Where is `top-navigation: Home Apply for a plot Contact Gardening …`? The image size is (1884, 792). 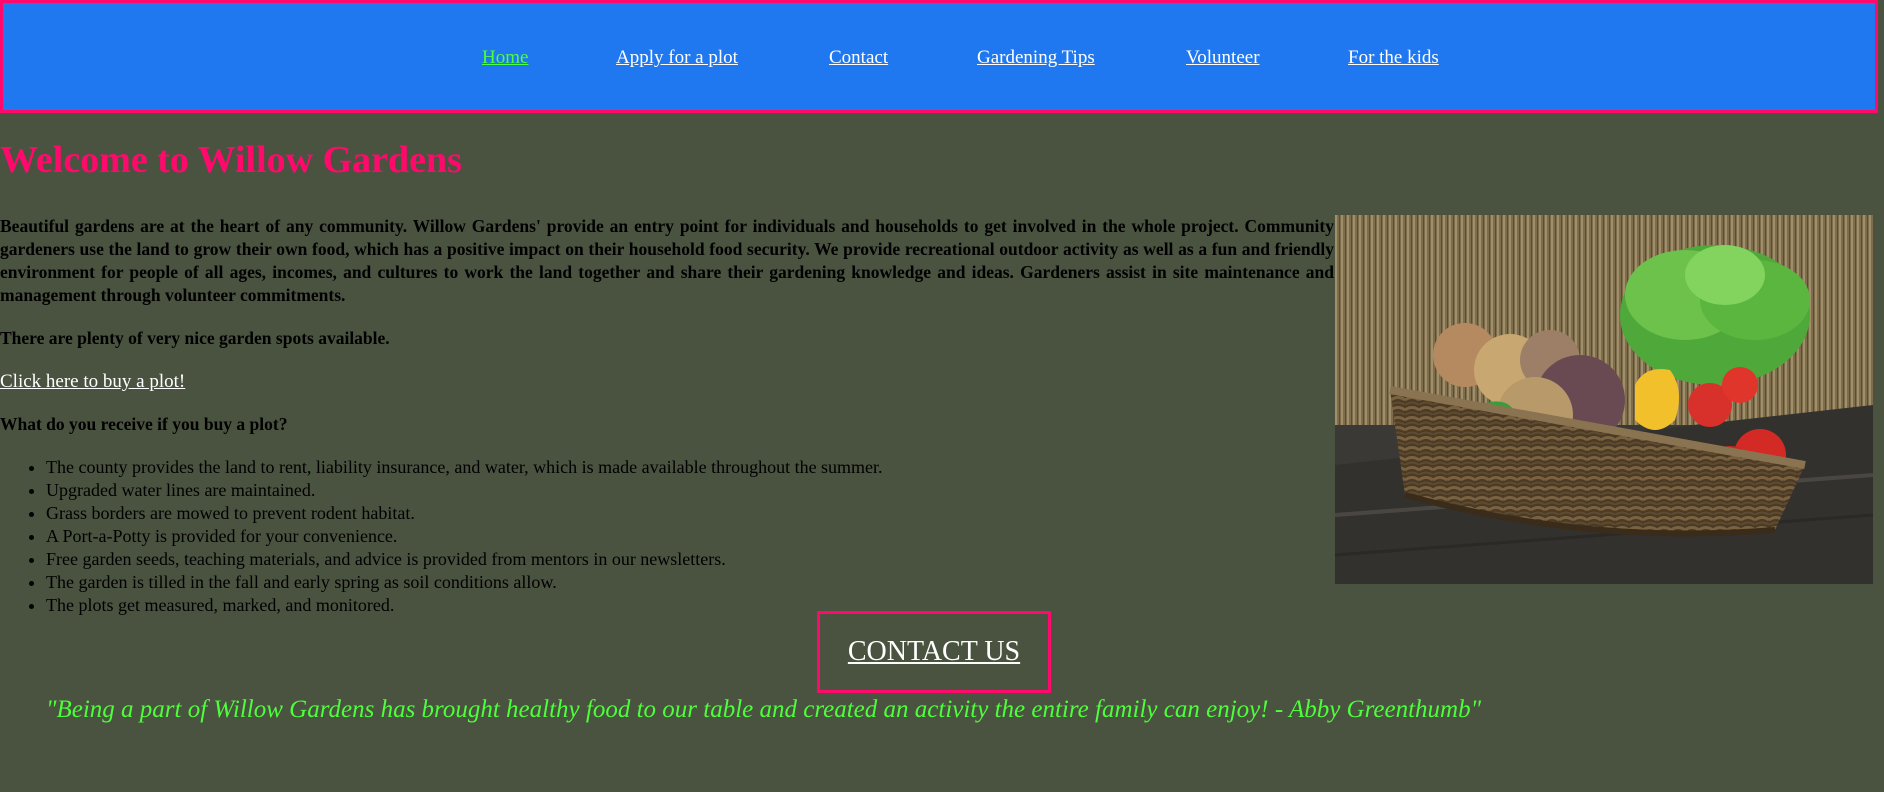
top-navigation: Home Apply for a plot Contact Gardening … is located at coordinates (939, 56).